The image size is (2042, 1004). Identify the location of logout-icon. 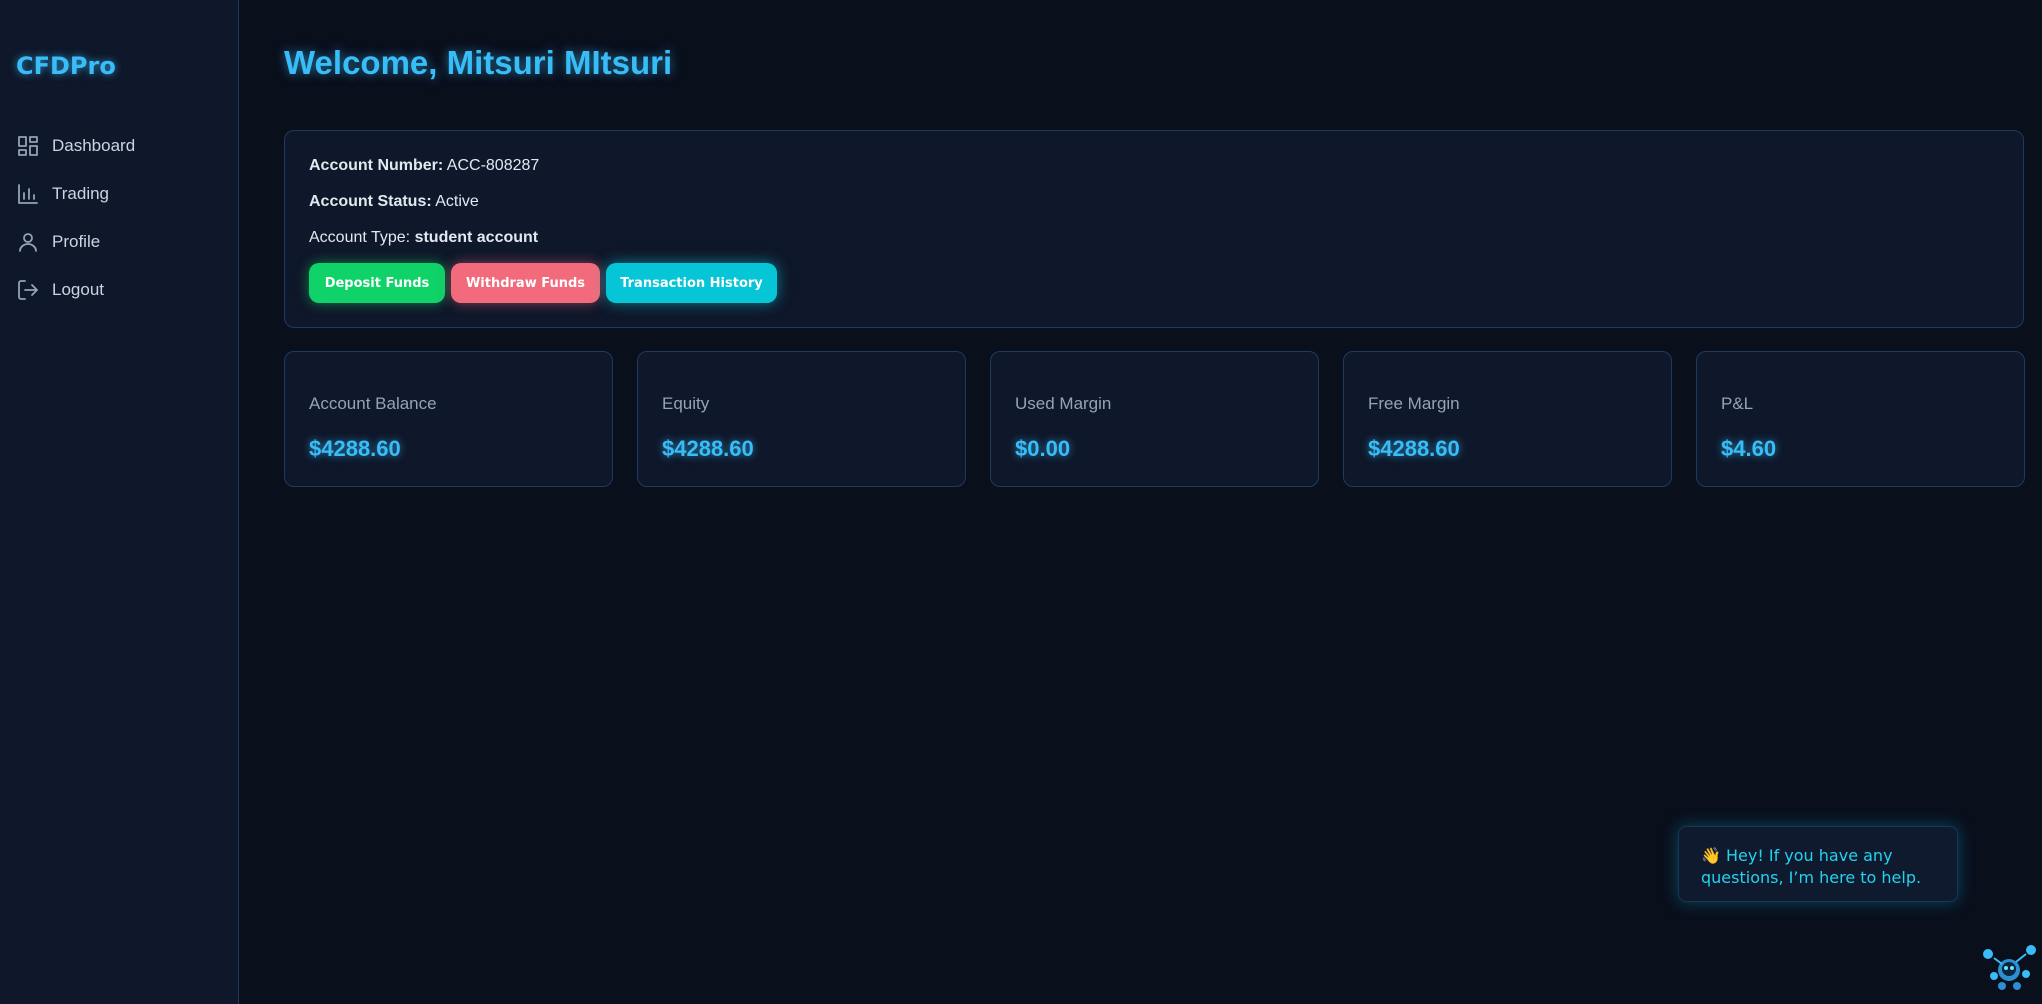
(28, 290).